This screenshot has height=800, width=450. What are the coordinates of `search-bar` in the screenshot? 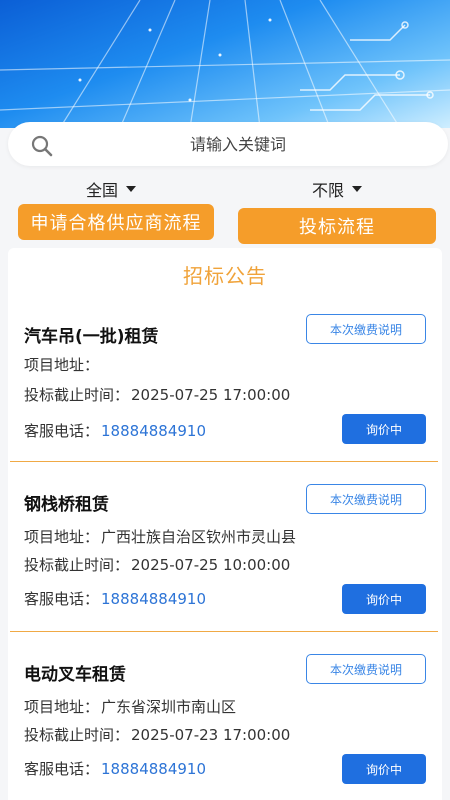 It's located at (228, 144).